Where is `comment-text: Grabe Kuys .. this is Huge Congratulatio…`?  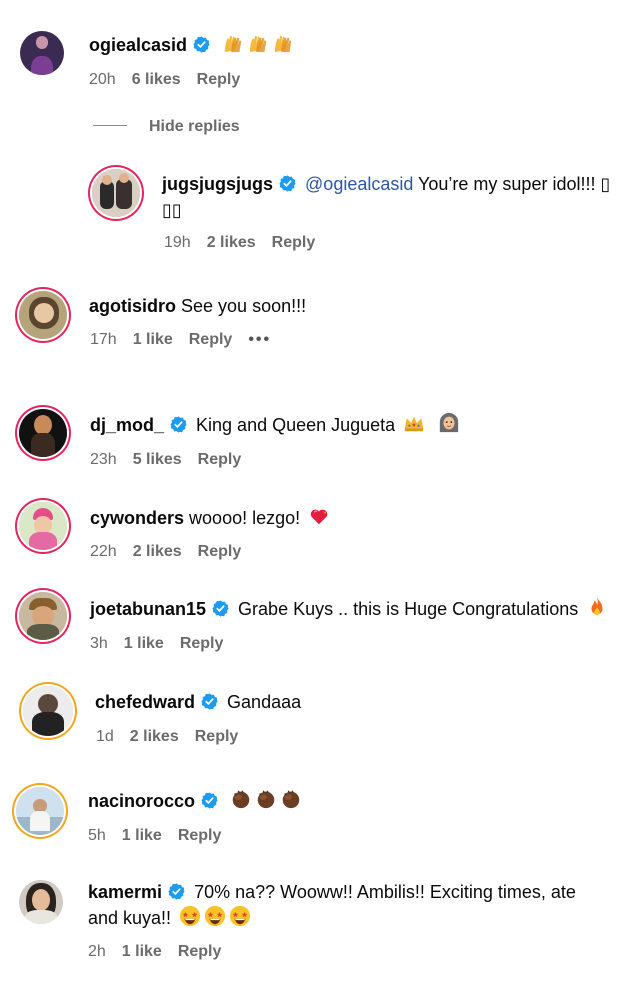 comment-text: Grabe Kuys .. this is Huge Congratulatio… is located at coordinates (408, 609).